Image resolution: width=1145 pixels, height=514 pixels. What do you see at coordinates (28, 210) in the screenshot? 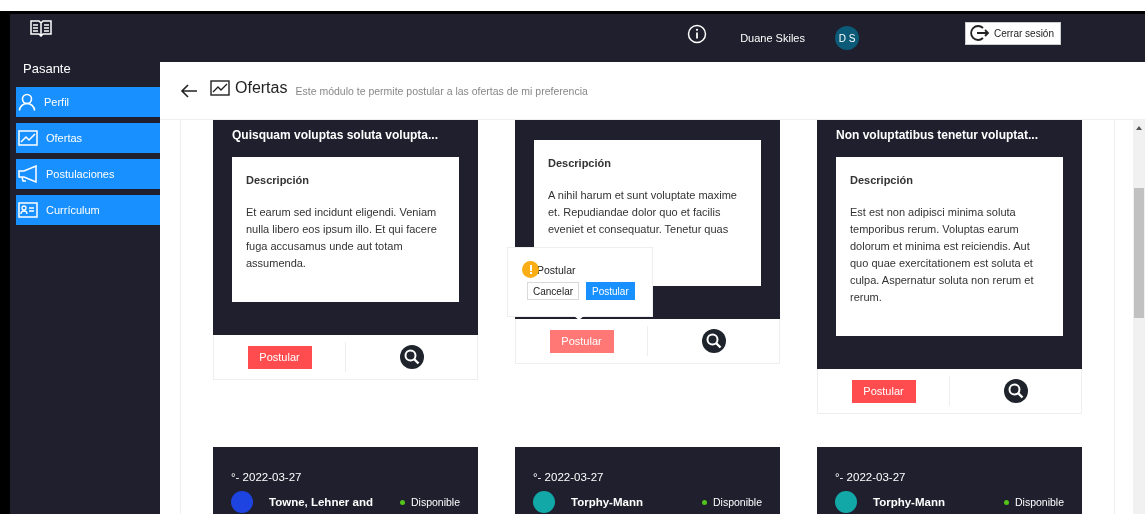
I see `id-card-icon` at bounding box center [28, 210].